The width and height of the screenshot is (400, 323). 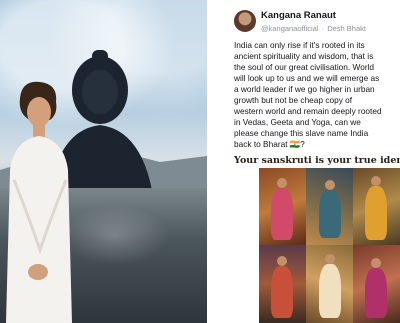 I want to click on tweet-line: western world and remain deeply rooted, so click(x=308, y=111).